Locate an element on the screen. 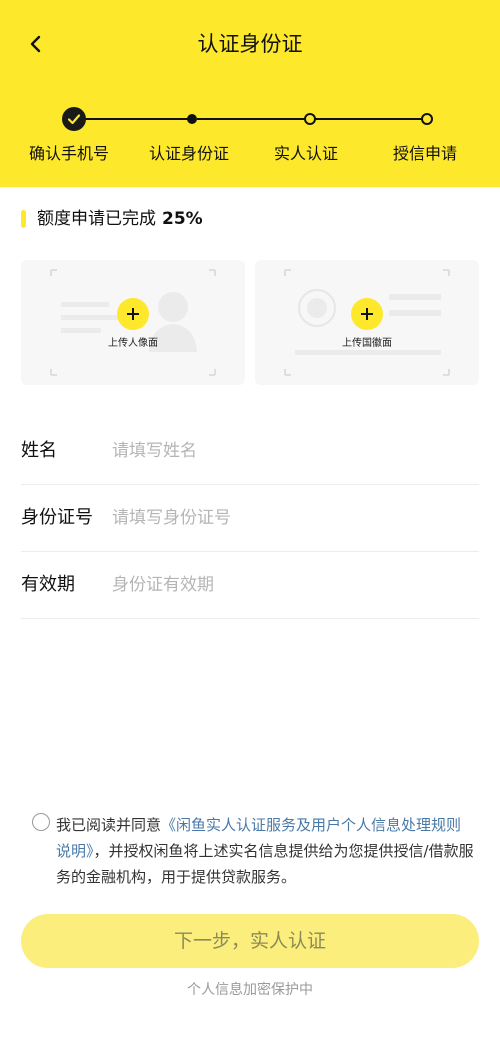  validity-label: 有效期 is located at coordinates (48, 584).